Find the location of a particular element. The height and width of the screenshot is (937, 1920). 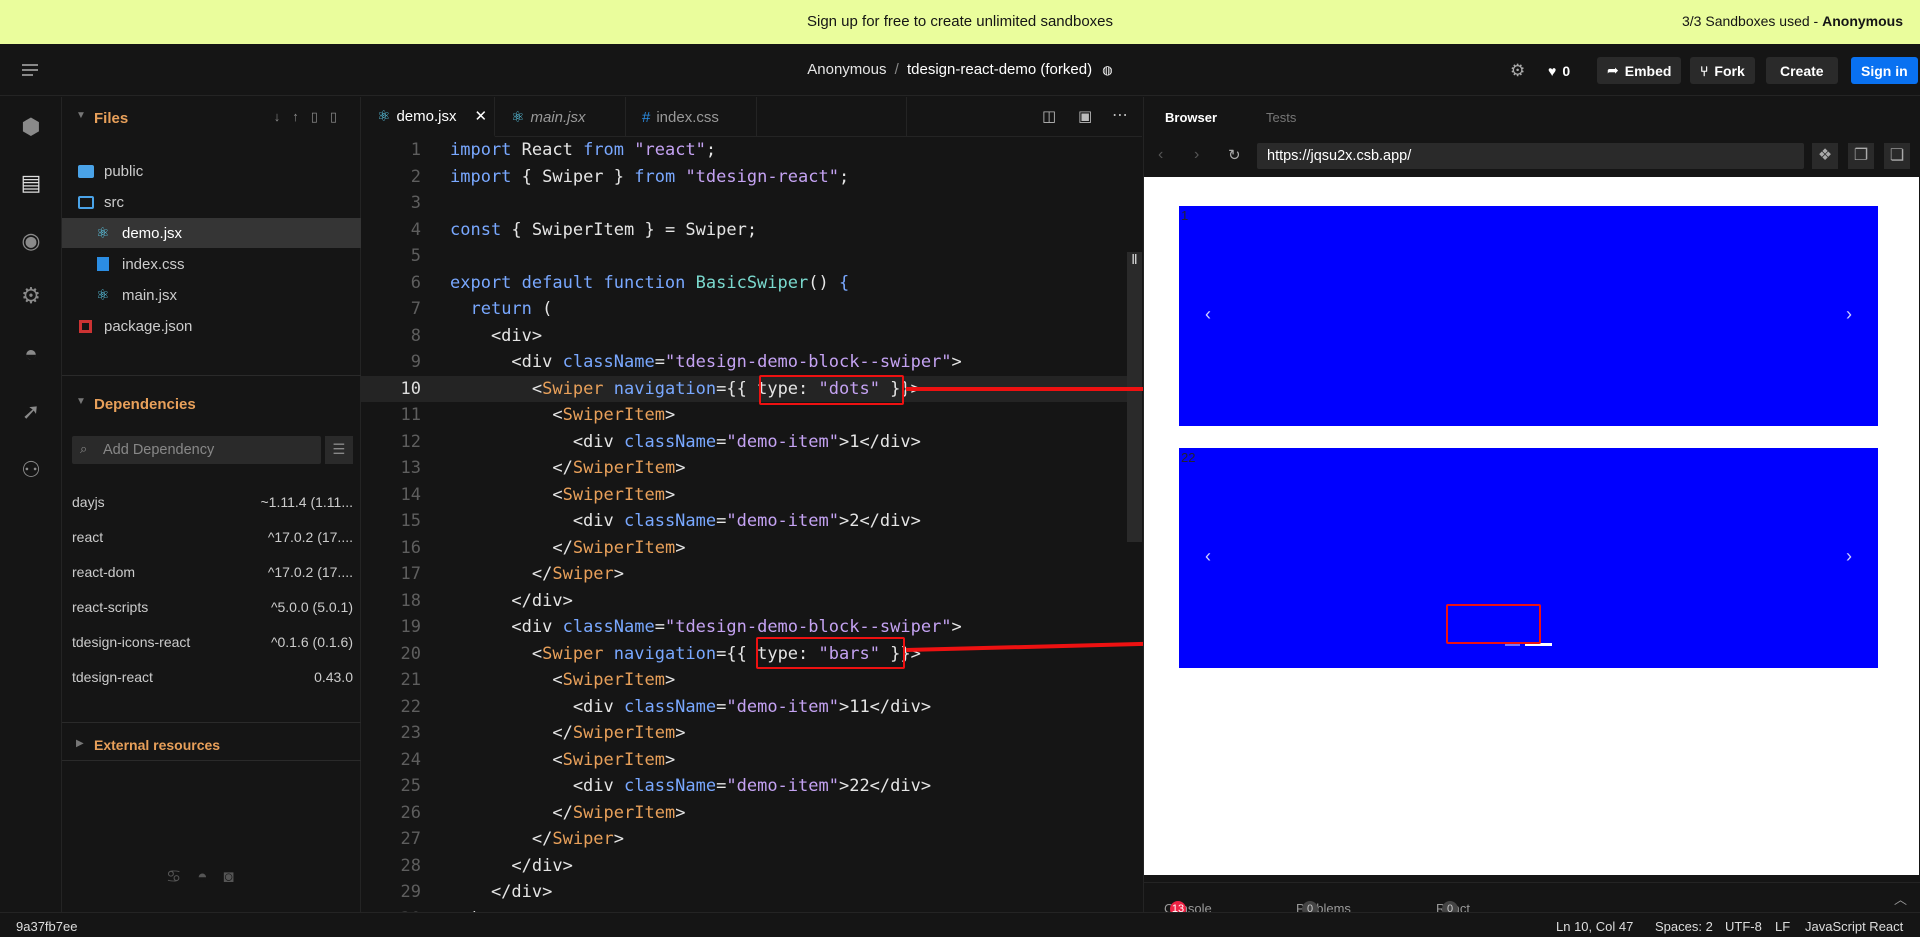

nav-bar-inactive is located at coordinates (1512, 645).